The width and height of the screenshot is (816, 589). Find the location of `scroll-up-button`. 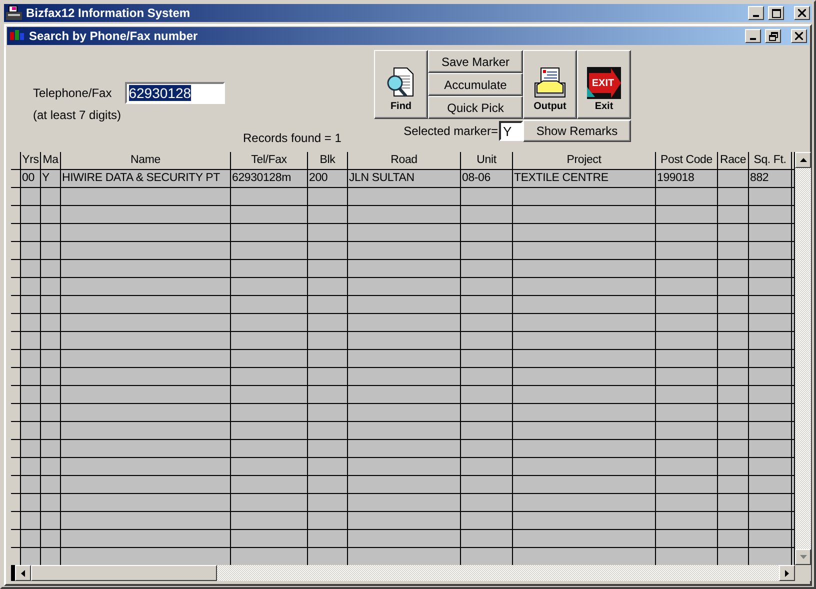

scroll-up-button is located at coordinates (803, 160).